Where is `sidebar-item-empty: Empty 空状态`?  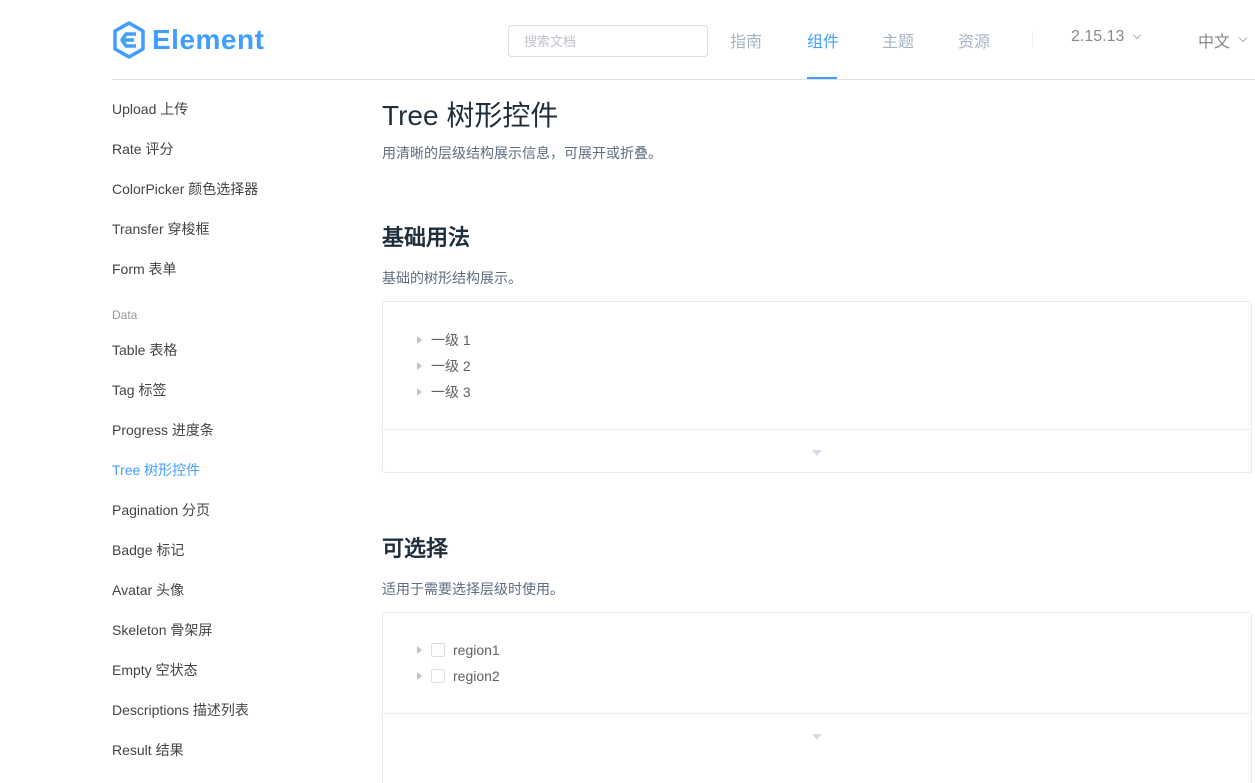
sidebar-item-empty: Empty 空状态 is located at coordinates (155, 670).